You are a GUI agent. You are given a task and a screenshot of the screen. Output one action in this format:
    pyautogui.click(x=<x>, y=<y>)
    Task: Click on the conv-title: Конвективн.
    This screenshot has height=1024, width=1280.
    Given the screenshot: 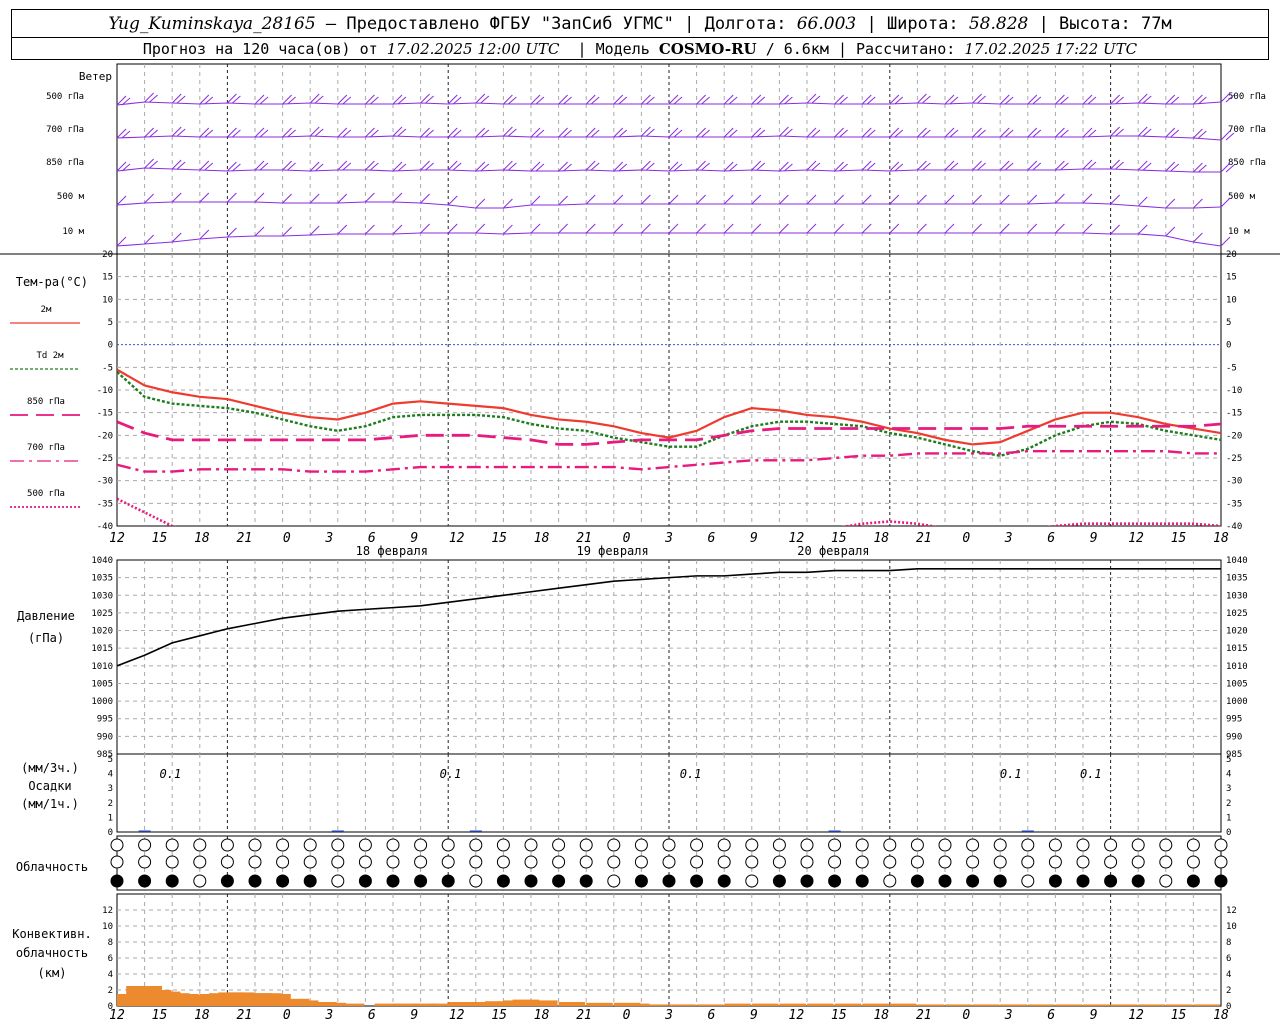 What is the action you would take?
    pyautogui.click(x=51, y=934)
    